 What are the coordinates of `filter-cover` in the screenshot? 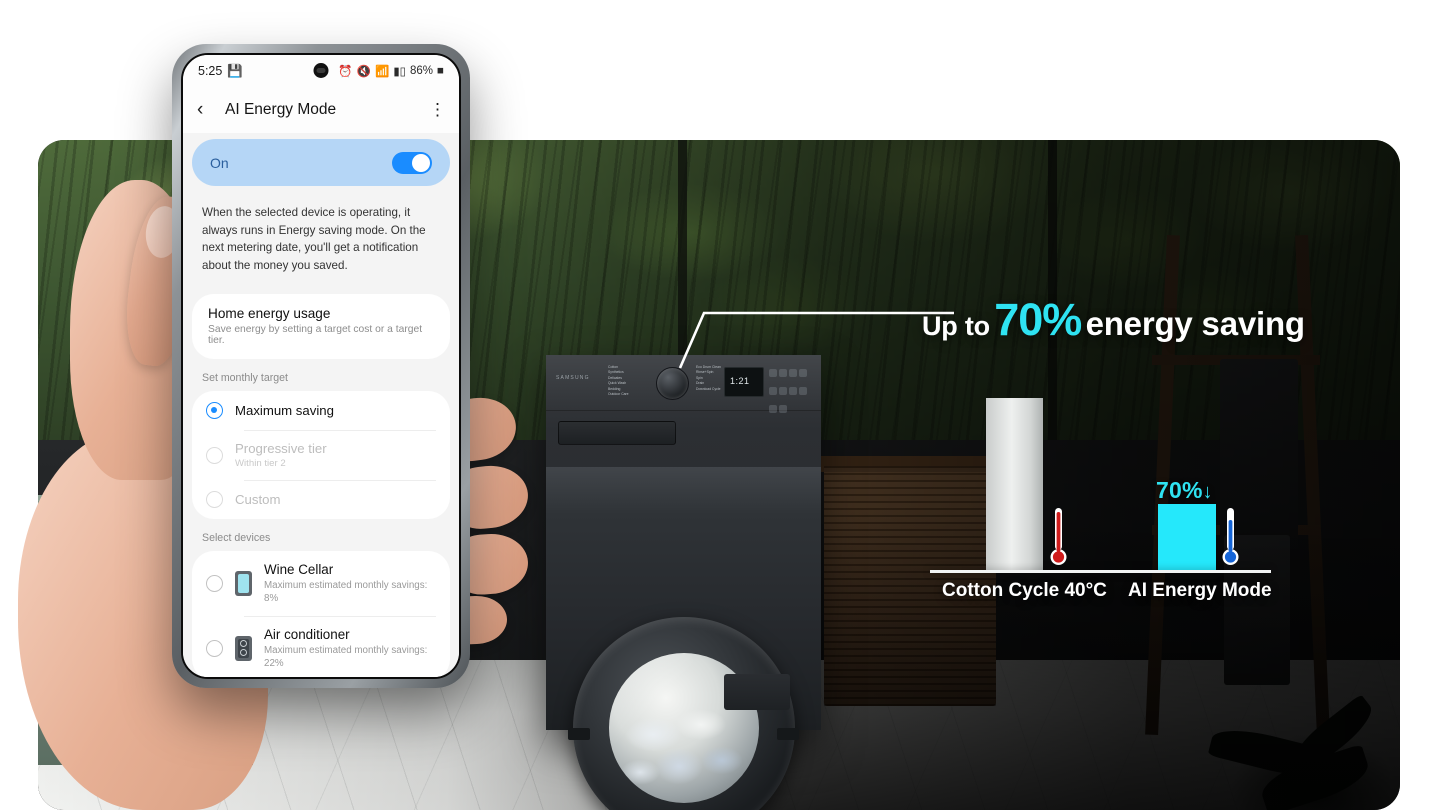 It's located at (757, 692).